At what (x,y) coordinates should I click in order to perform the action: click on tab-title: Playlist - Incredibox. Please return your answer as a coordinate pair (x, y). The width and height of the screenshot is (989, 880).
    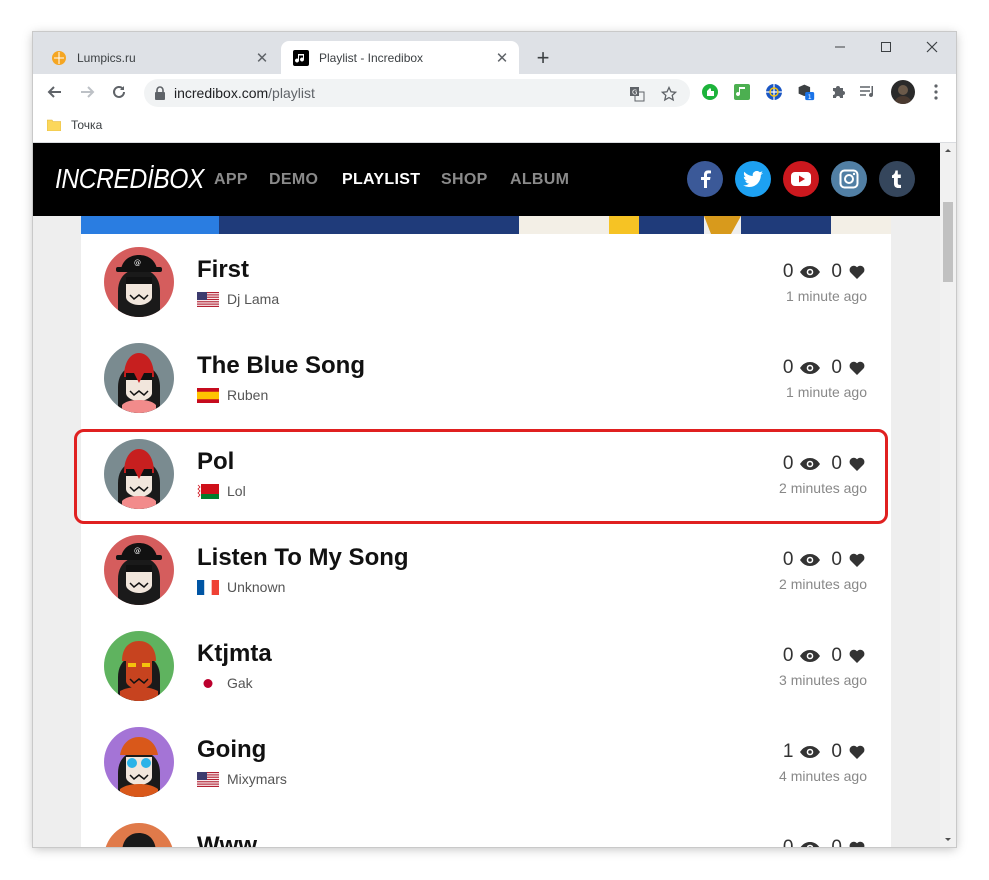
    Looking at the image, I should click on (371, 57).